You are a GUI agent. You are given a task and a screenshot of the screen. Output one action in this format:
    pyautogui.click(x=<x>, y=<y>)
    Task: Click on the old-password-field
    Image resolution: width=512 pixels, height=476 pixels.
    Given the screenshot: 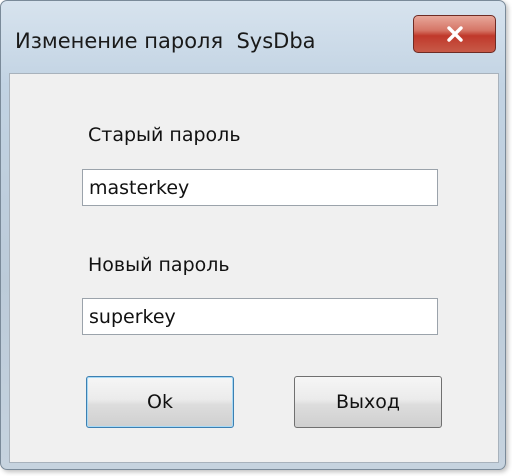 What is the action you would take?
    pyautogui.click(x=260, y=187)
    